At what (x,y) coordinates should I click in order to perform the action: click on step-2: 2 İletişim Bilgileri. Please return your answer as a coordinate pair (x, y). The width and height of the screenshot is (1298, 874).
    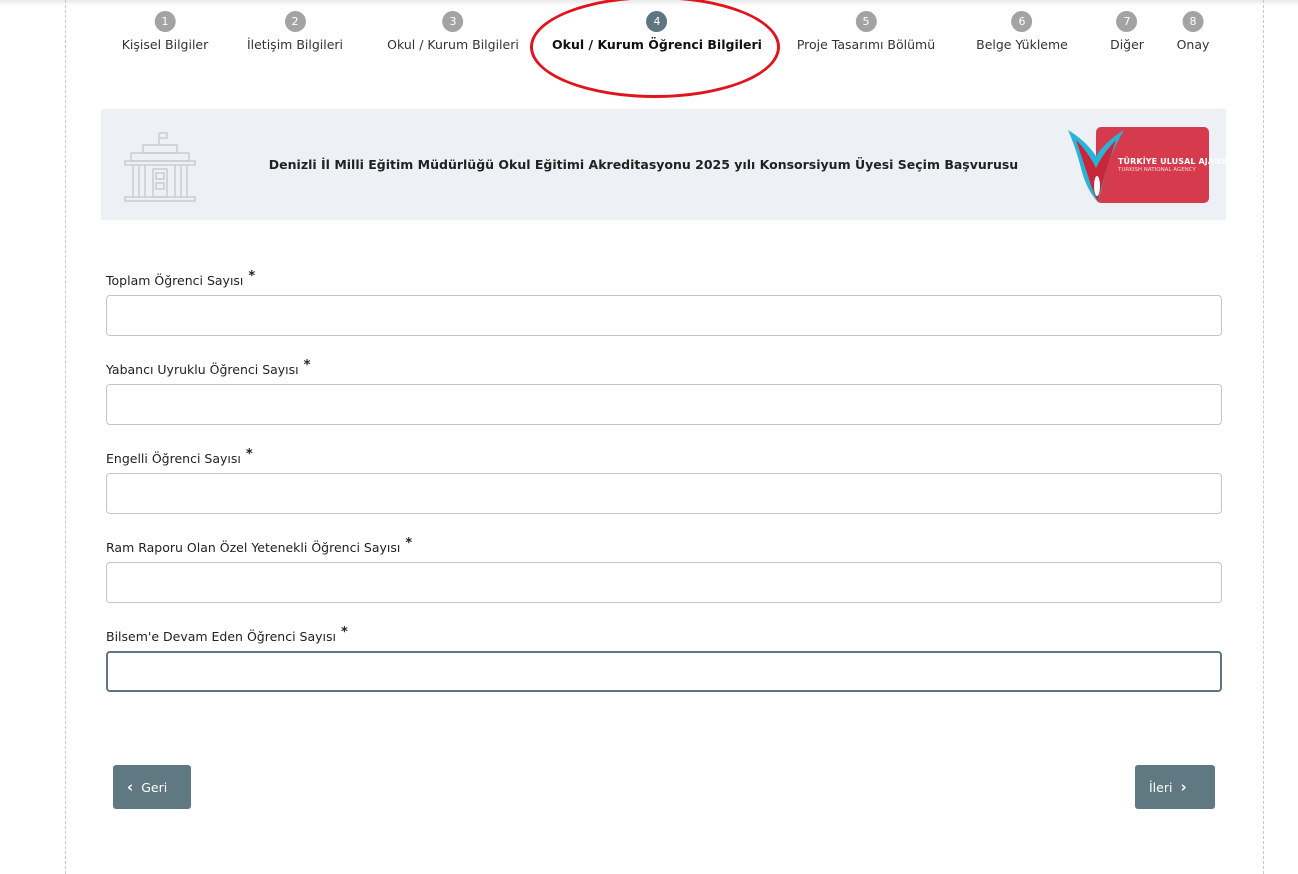
    Looking at the image, I should click on (295, 31).